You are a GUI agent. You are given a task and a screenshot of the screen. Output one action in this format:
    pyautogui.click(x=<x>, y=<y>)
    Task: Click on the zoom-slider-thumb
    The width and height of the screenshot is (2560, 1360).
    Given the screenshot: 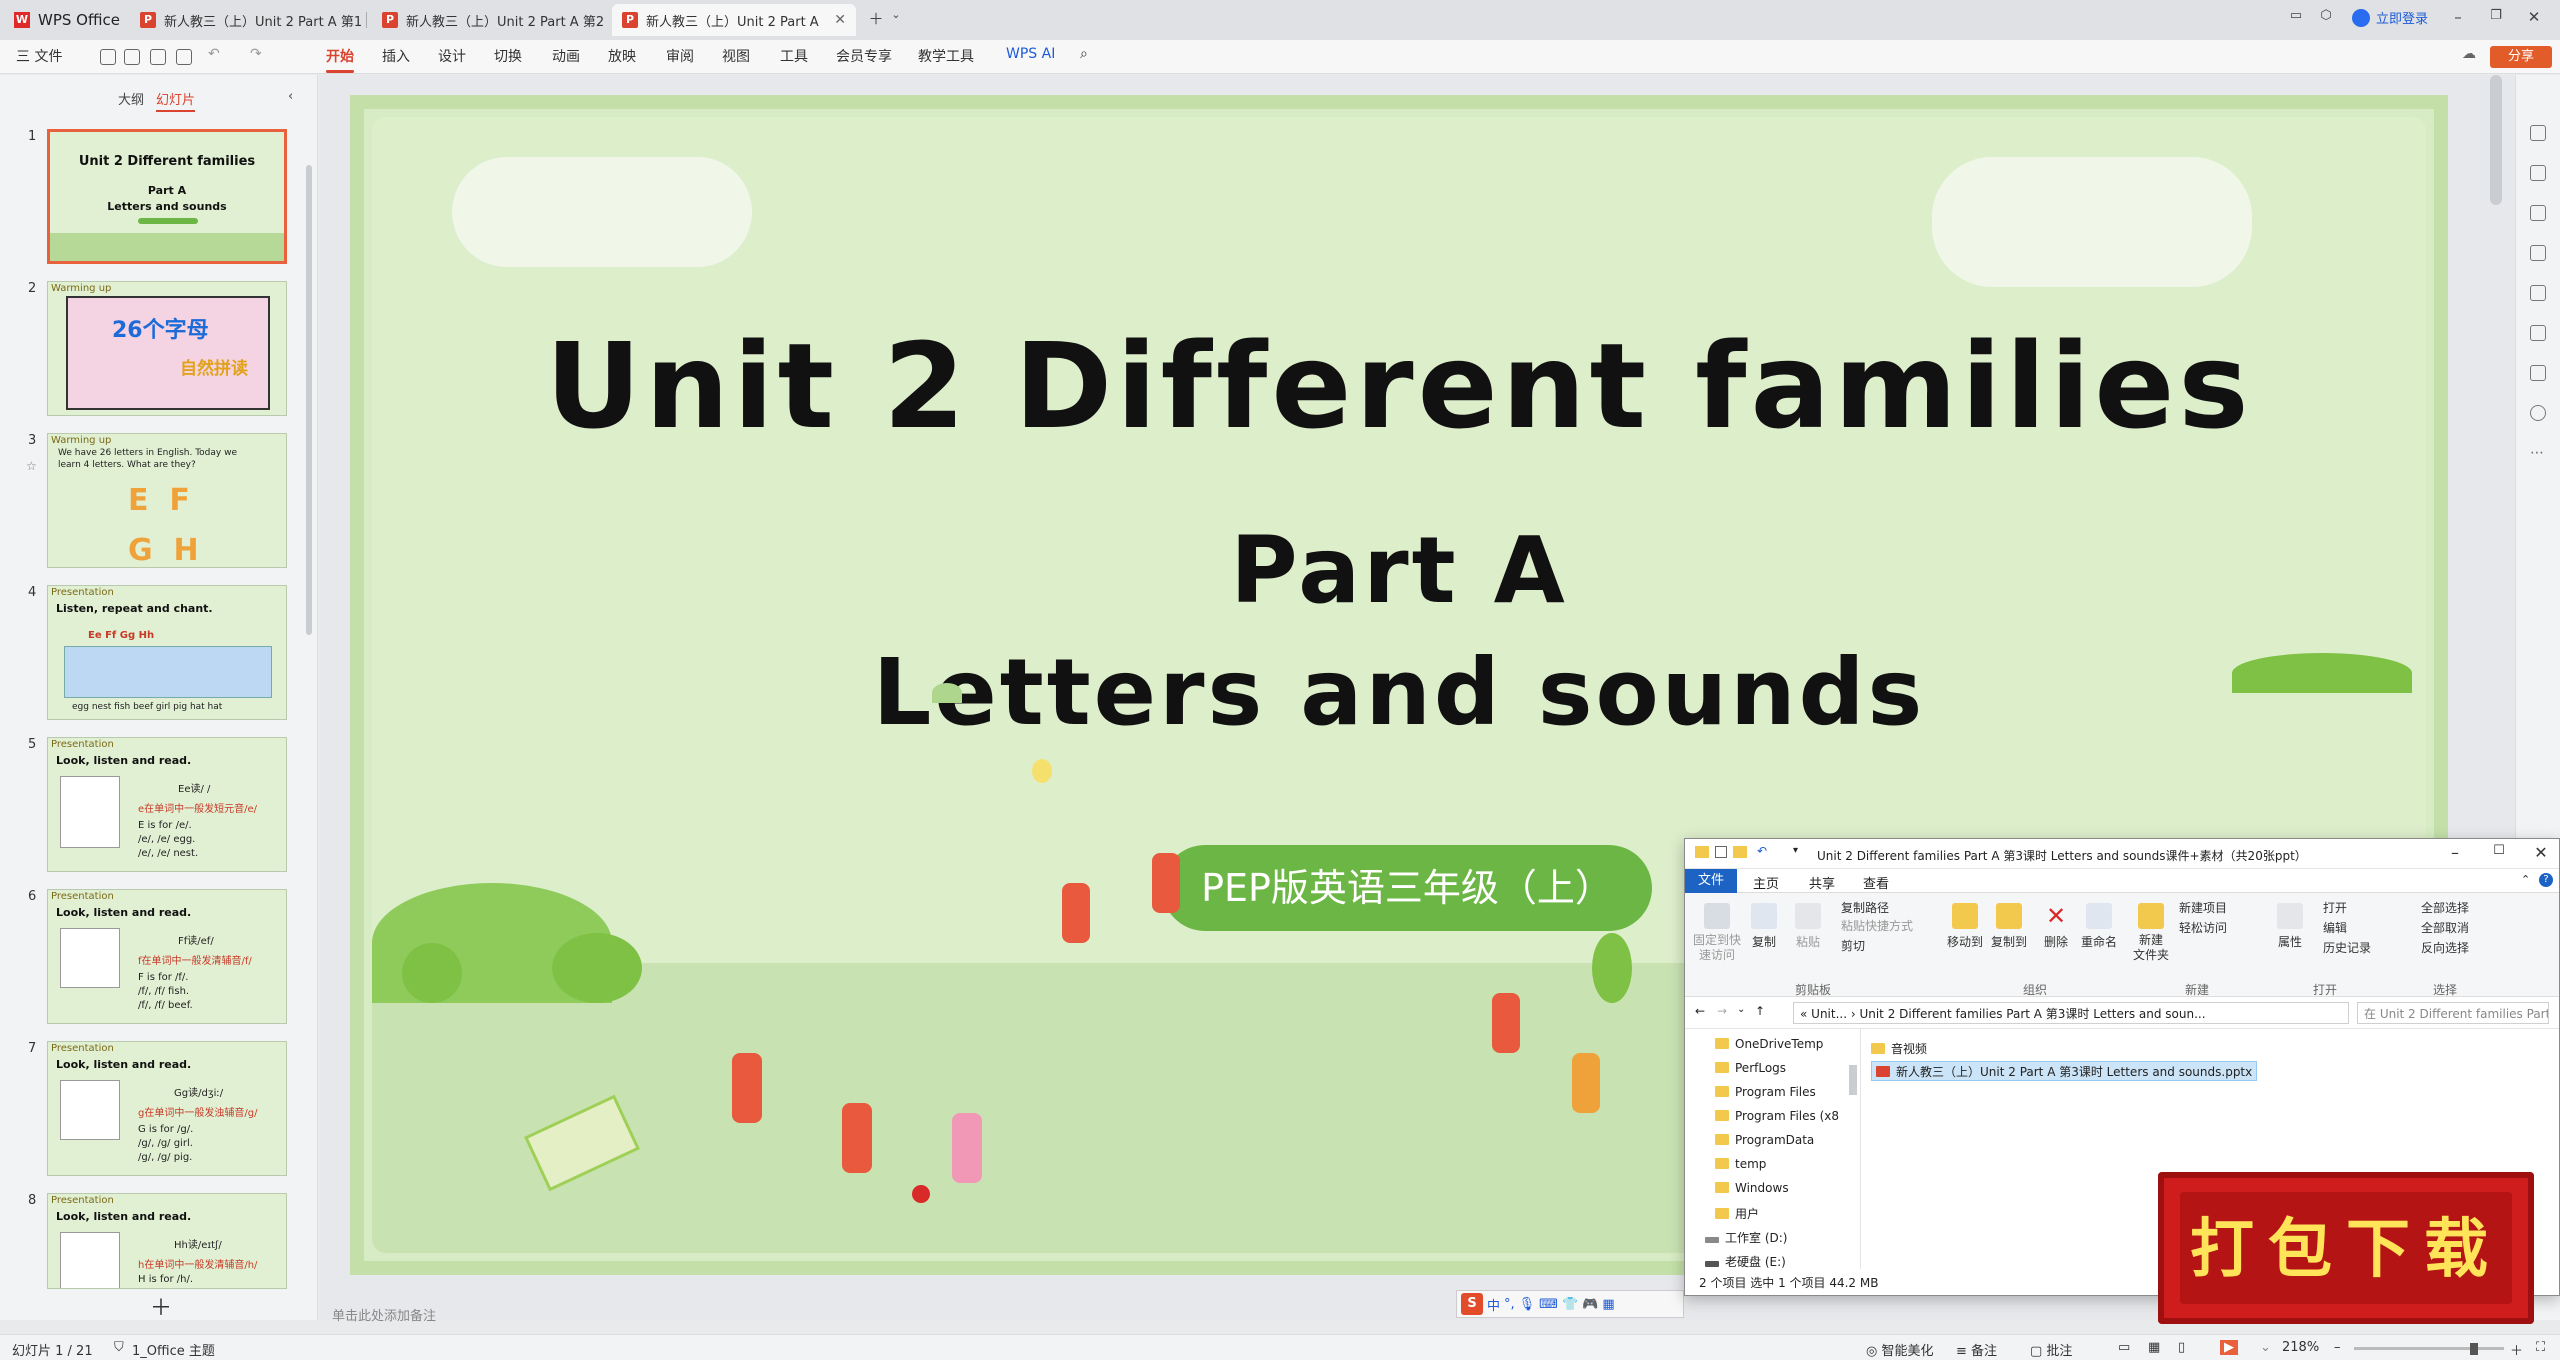 What is the action you would take?
    pyautogui.click(x=2474, y=1349)
    